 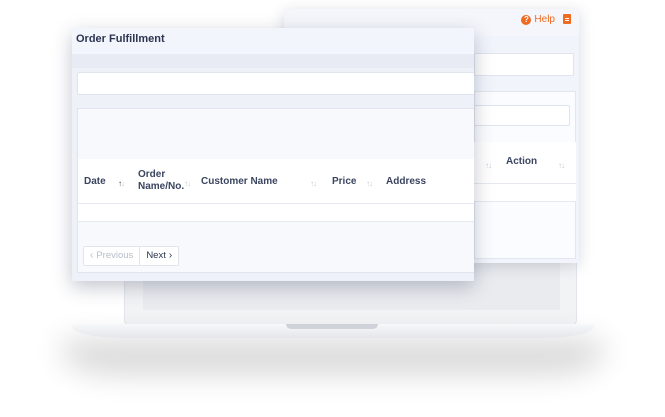 I want to click on search-input, so click(x=275, y=83).